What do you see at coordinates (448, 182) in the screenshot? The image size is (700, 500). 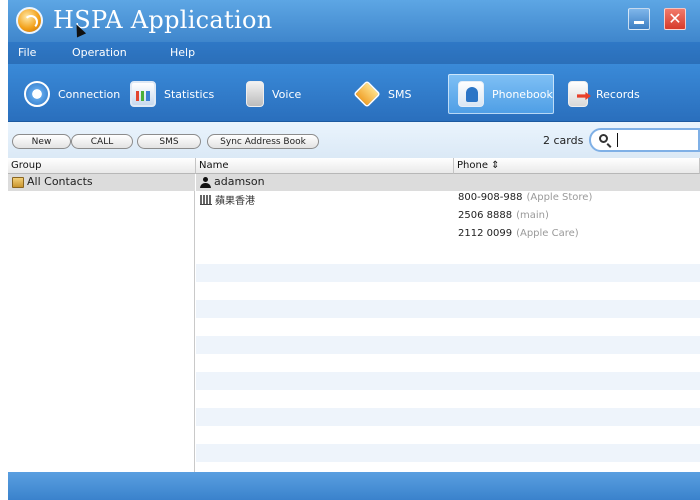 I see `contact-row: adamson` at bounding box center [448, 182].